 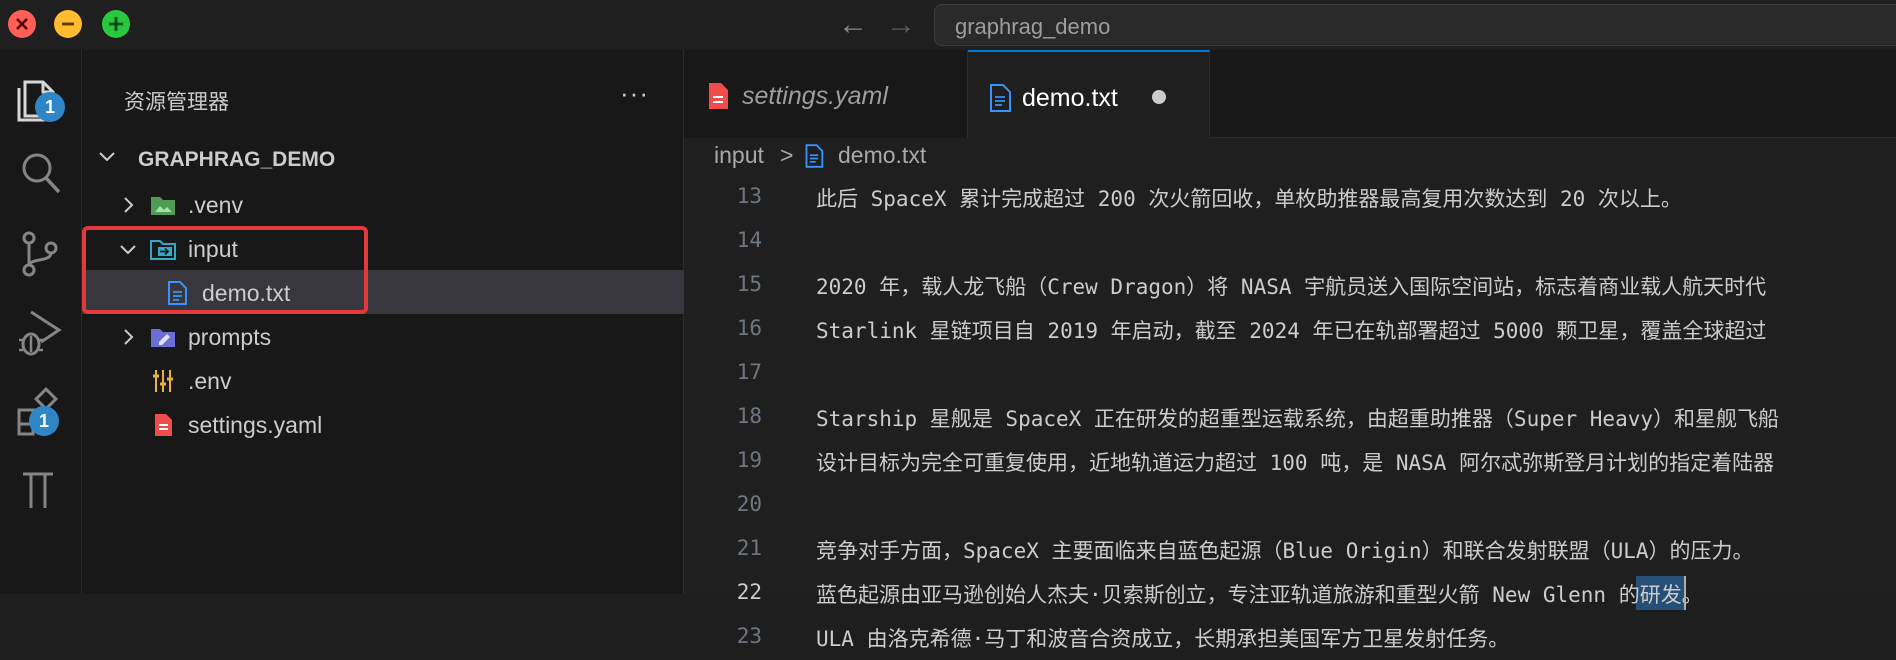 I want to click on tab-demo-txt: demo.txt, so click(x=1089, y=94).